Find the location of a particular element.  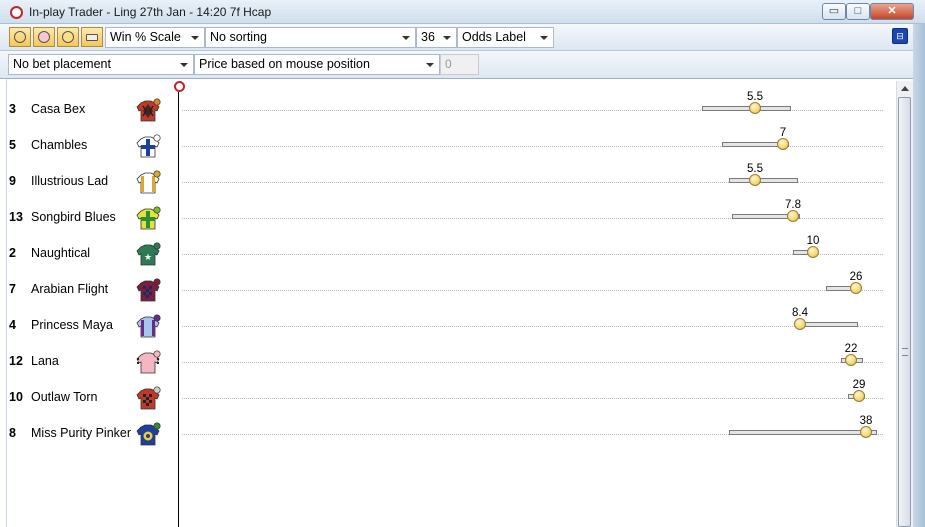

display-mode-pink-circle-button is located at coordinates (44, 37).